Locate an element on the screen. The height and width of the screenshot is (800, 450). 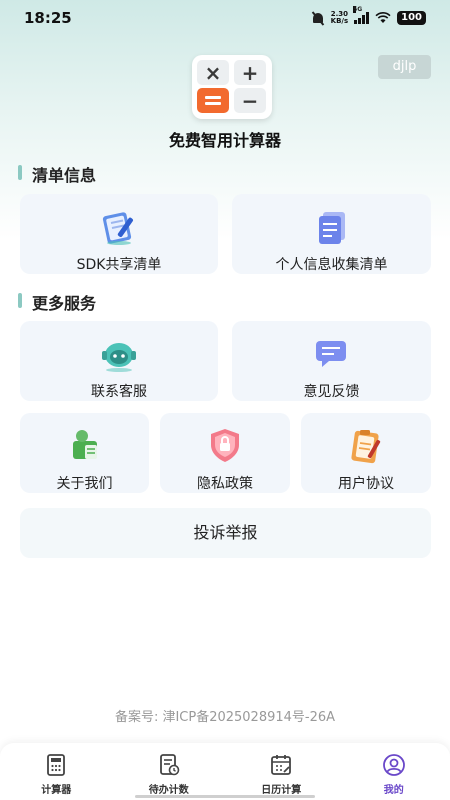
user-agreement-label: 用户协议 is located at coordinates (366, 484).